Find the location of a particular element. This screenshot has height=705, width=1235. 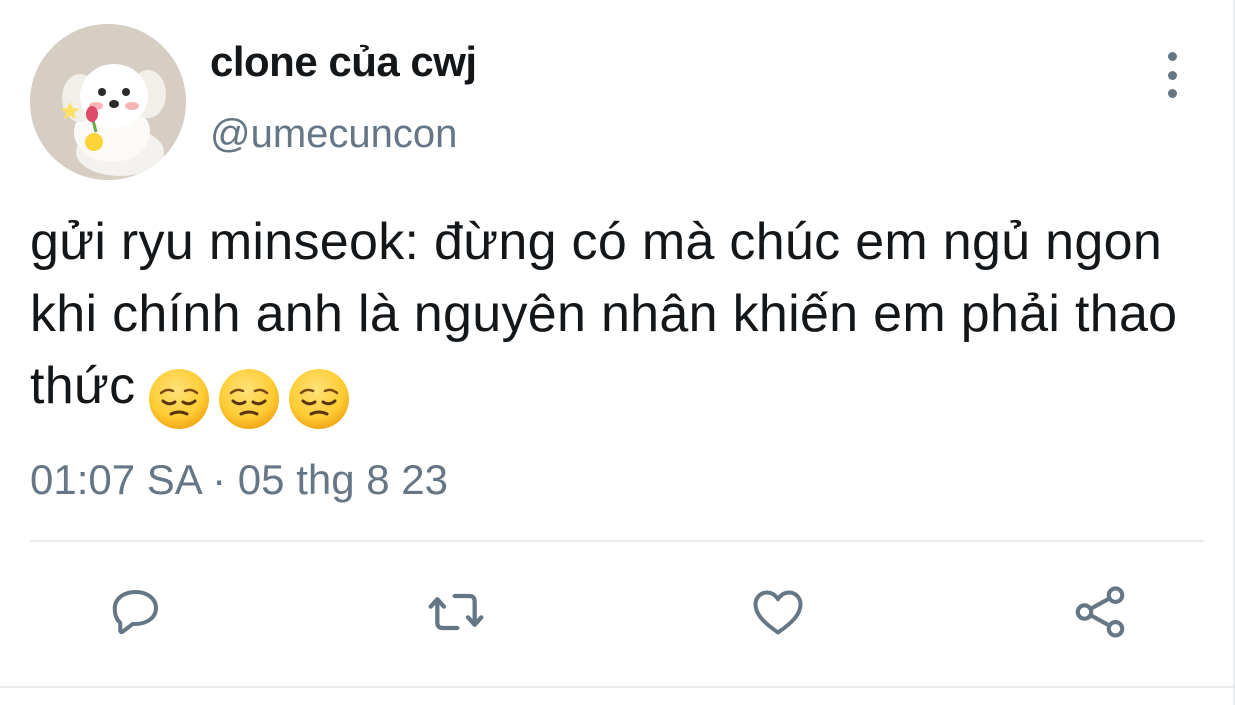

retweet-icon is located at coordinates (456, 612).